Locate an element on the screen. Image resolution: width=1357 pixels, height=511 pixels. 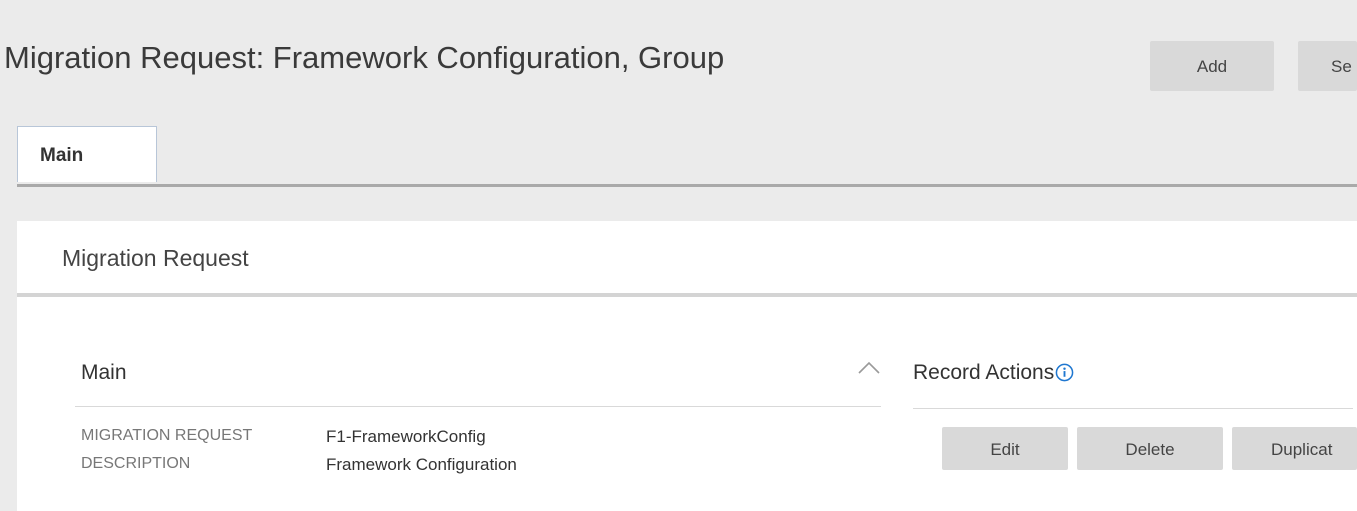
tab-strip: Main is located at coordinates (687, 156).